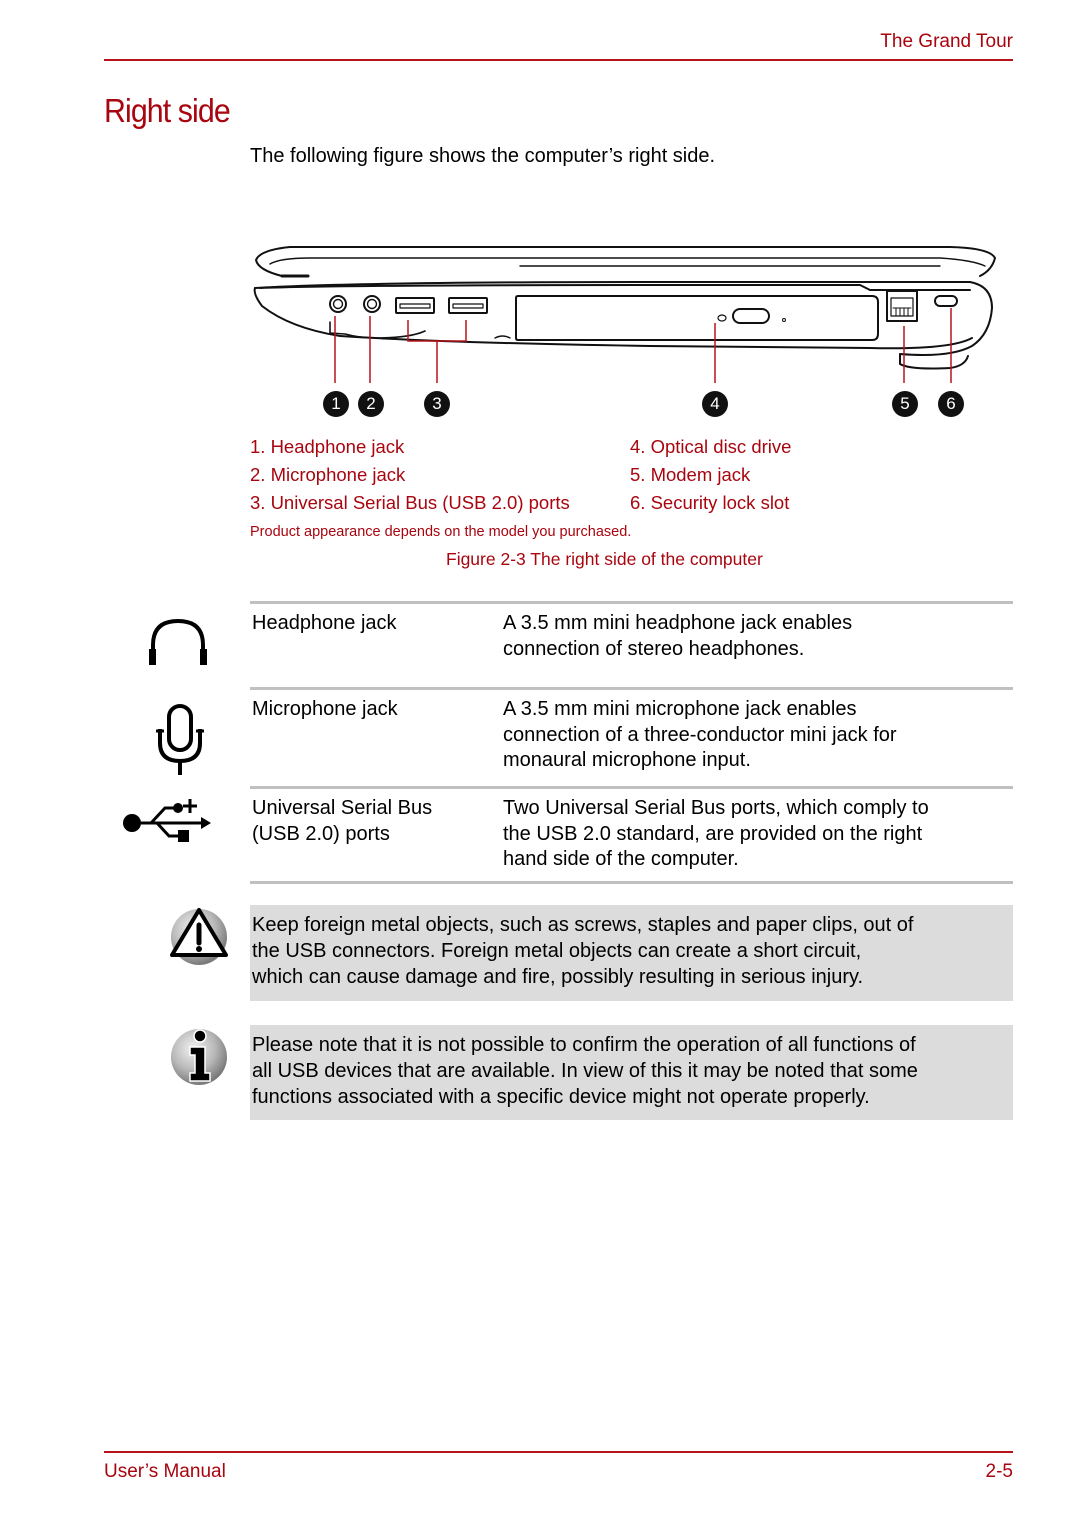 This screenshot has height=1526, width=1080. Describe the element at coordinates (167, 824) in the screenshot. I see `usb-icon` at that location.